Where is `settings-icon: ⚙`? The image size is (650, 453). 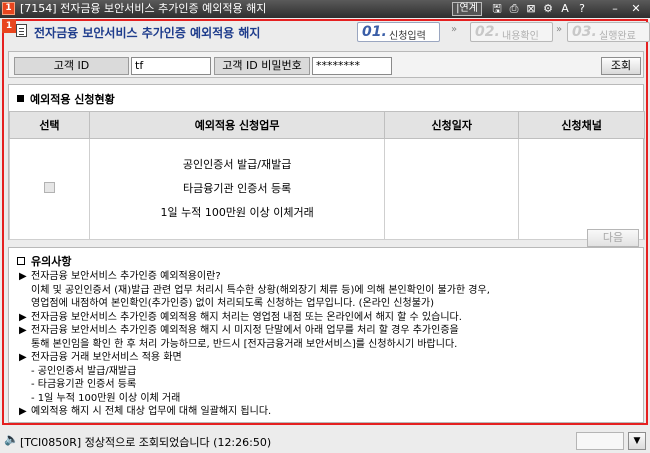
settings-icon: ⚙ is located at coordinates (548, 9).